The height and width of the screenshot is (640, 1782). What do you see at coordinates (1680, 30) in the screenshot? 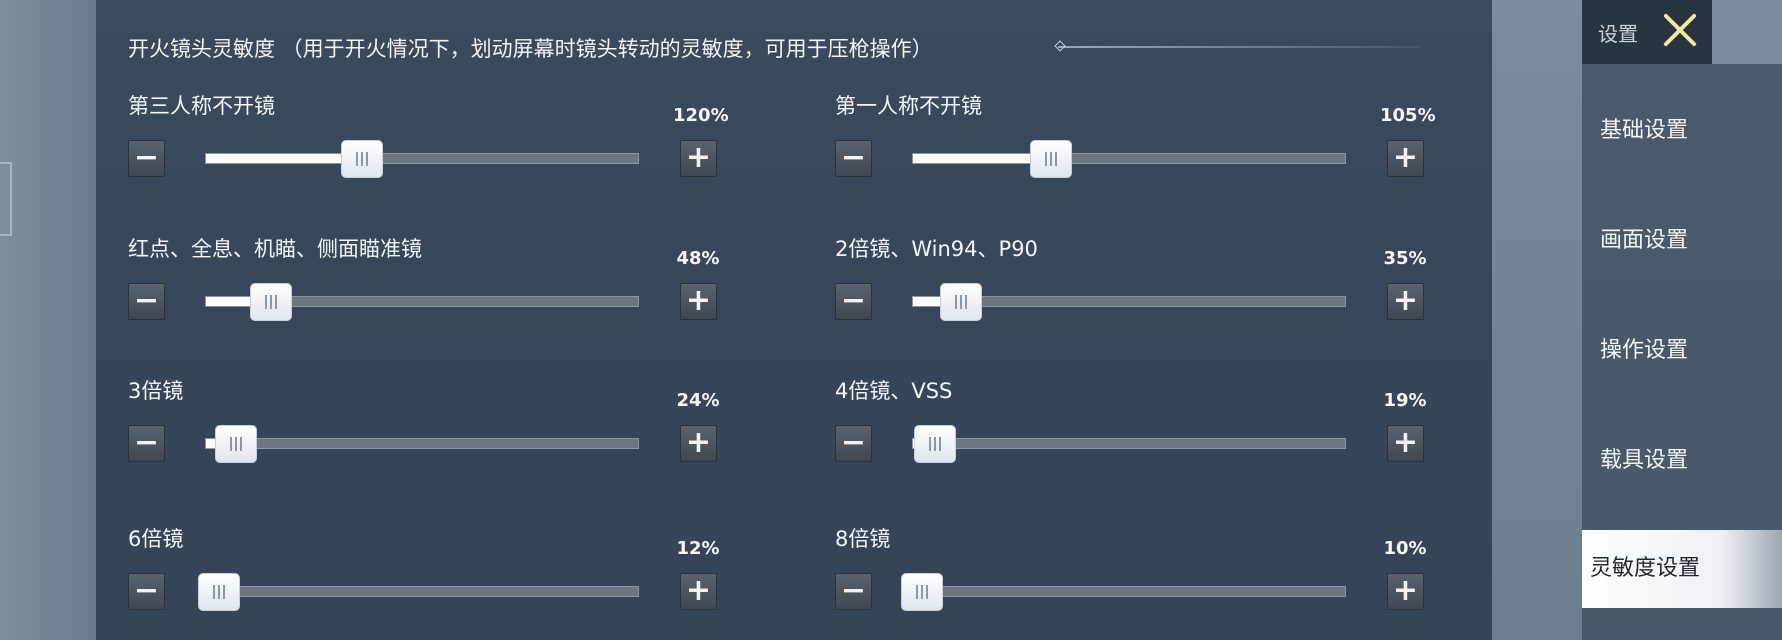
I see `close-icon` at bounding box center [1680, 30].